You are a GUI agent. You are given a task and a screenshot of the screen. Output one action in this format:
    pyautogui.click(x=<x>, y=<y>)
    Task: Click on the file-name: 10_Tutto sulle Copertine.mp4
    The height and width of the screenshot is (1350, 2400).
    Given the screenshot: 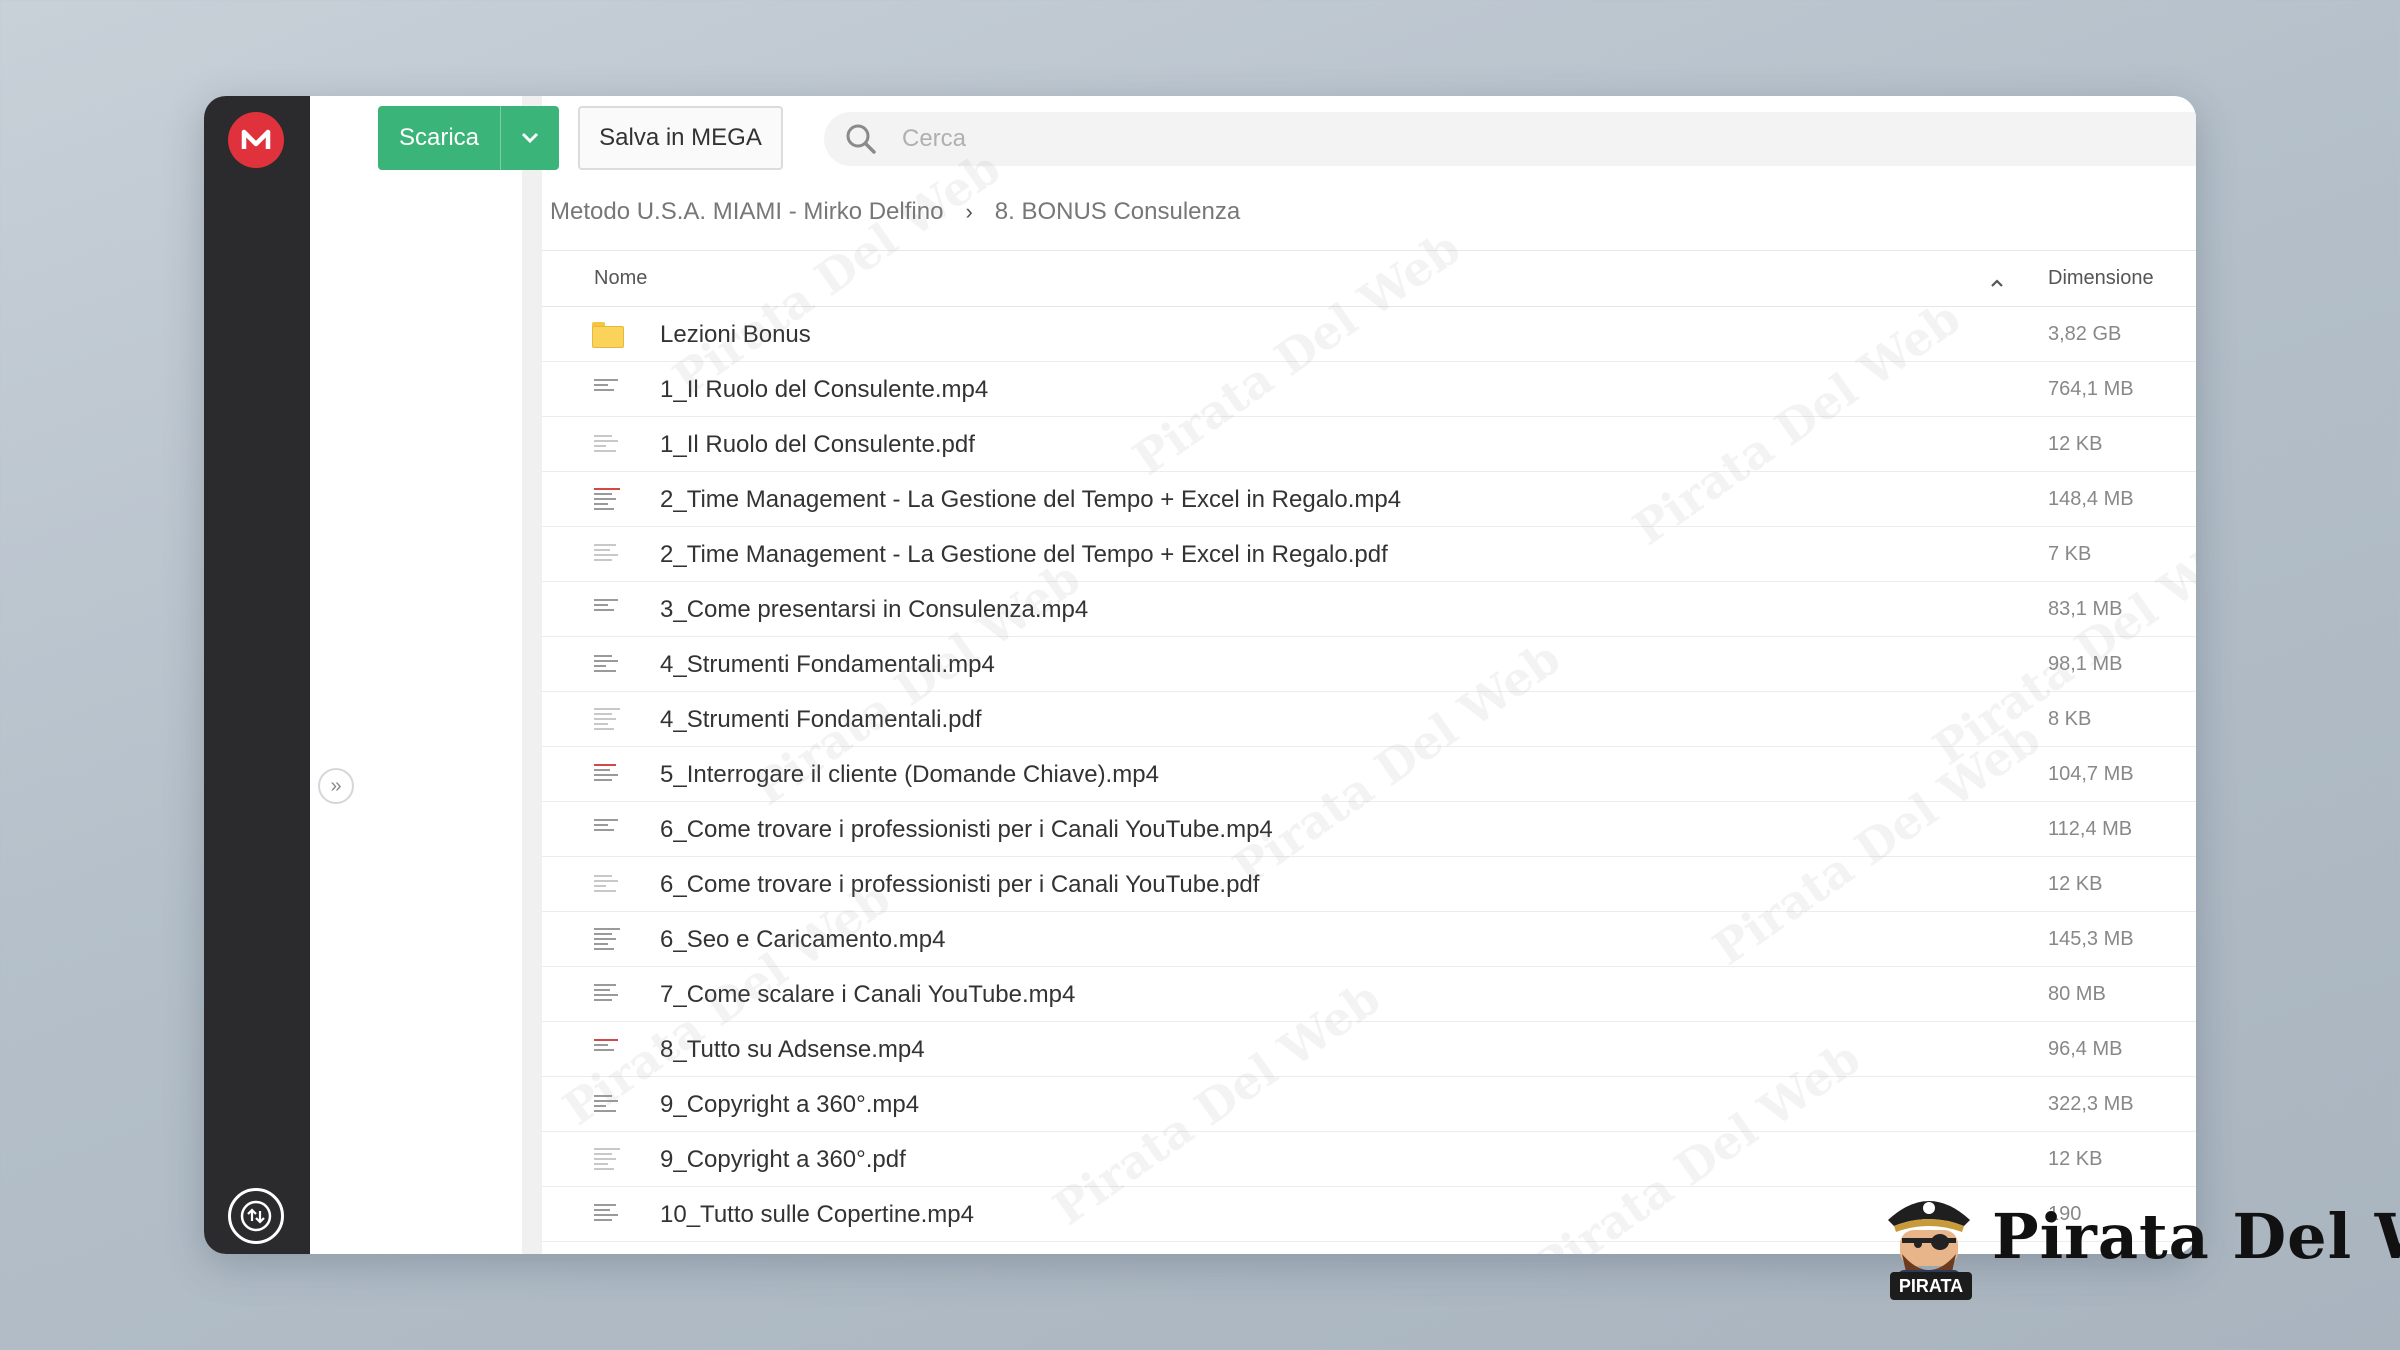 What is the action you would take?
    pyautogui.click(x=817, y=1214)
    